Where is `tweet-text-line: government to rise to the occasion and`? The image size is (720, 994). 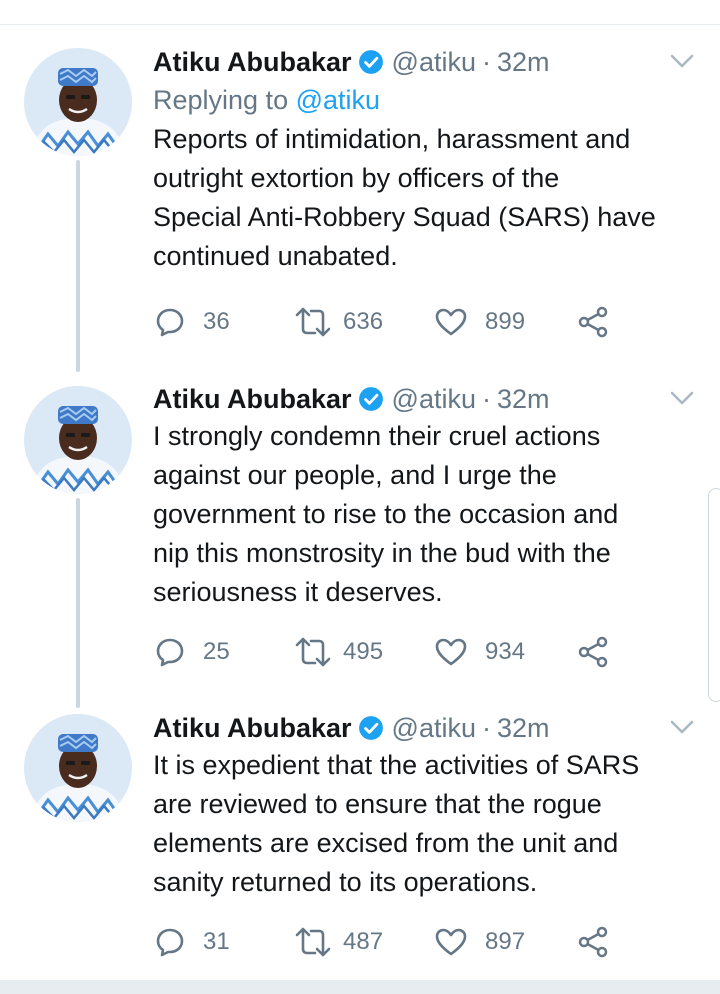 tweet-text-line: government to rise to the occasion and is located at coordinates (386, 514).